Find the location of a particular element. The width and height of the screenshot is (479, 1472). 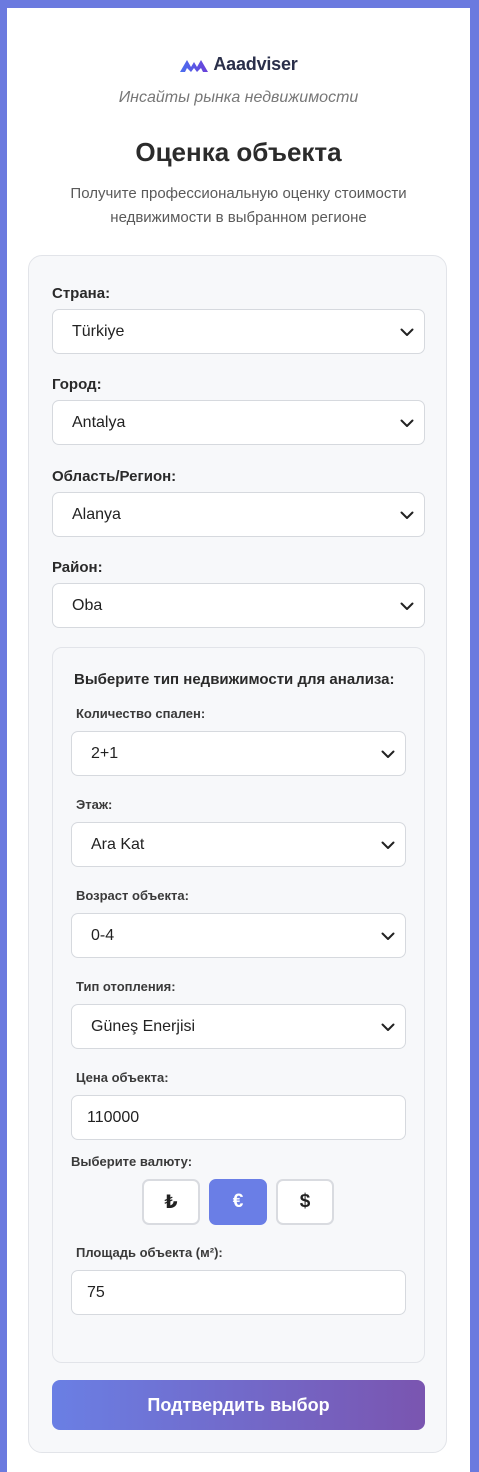

area-label: Площадь объекта (м²): is located at coordinates (149, 1252).